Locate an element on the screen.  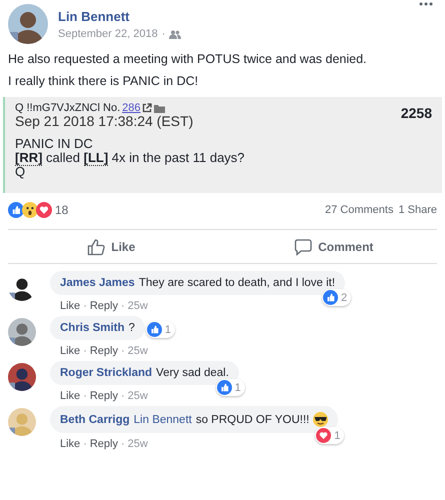
wow-face-icon is located at coordinates (30, 210).